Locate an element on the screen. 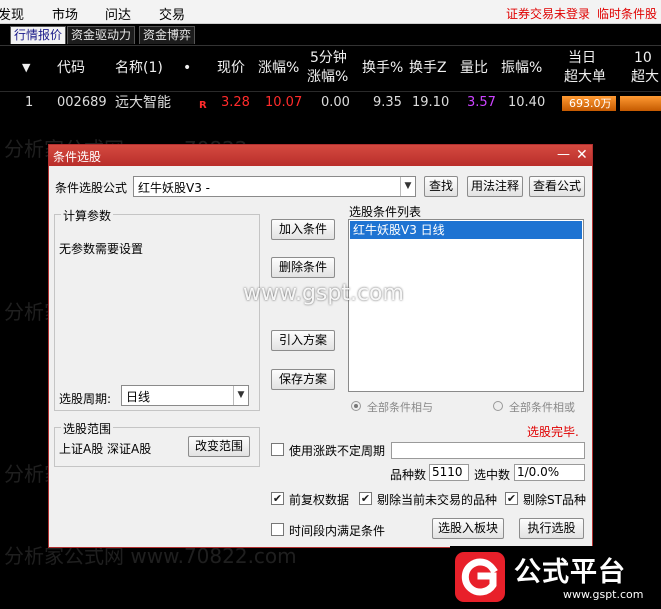  menu-market: 市场 is located at coordinates (65, 13).